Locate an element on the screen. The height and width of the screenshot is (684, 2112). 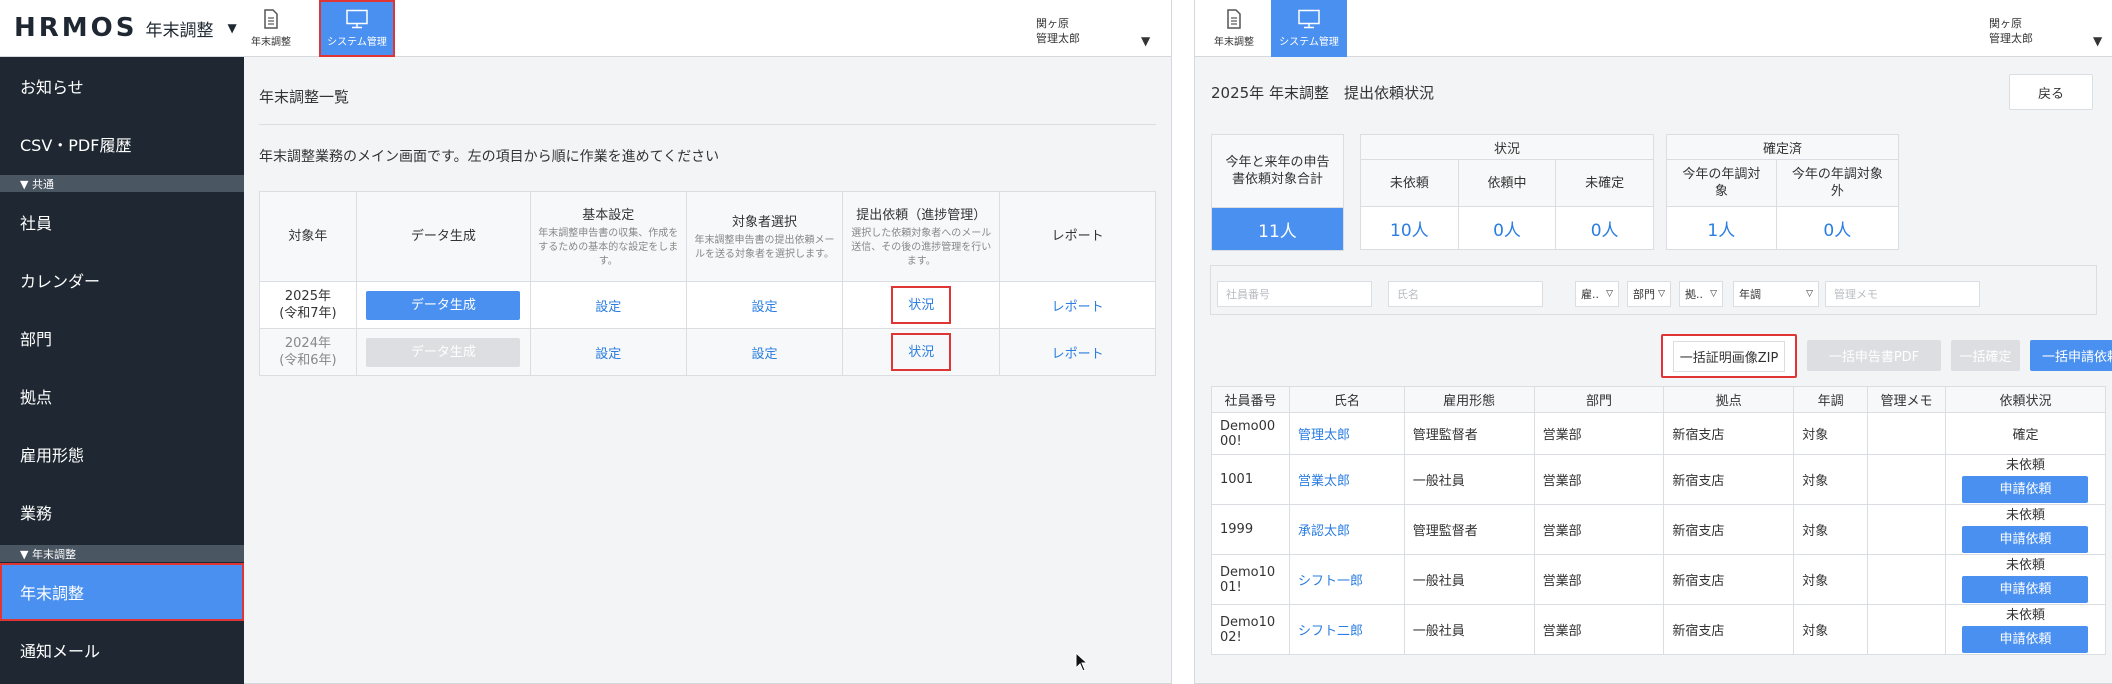
sidebar-item-csv-pdf-history: CSV・PDF履歴 is located at coordinates (122, 144).